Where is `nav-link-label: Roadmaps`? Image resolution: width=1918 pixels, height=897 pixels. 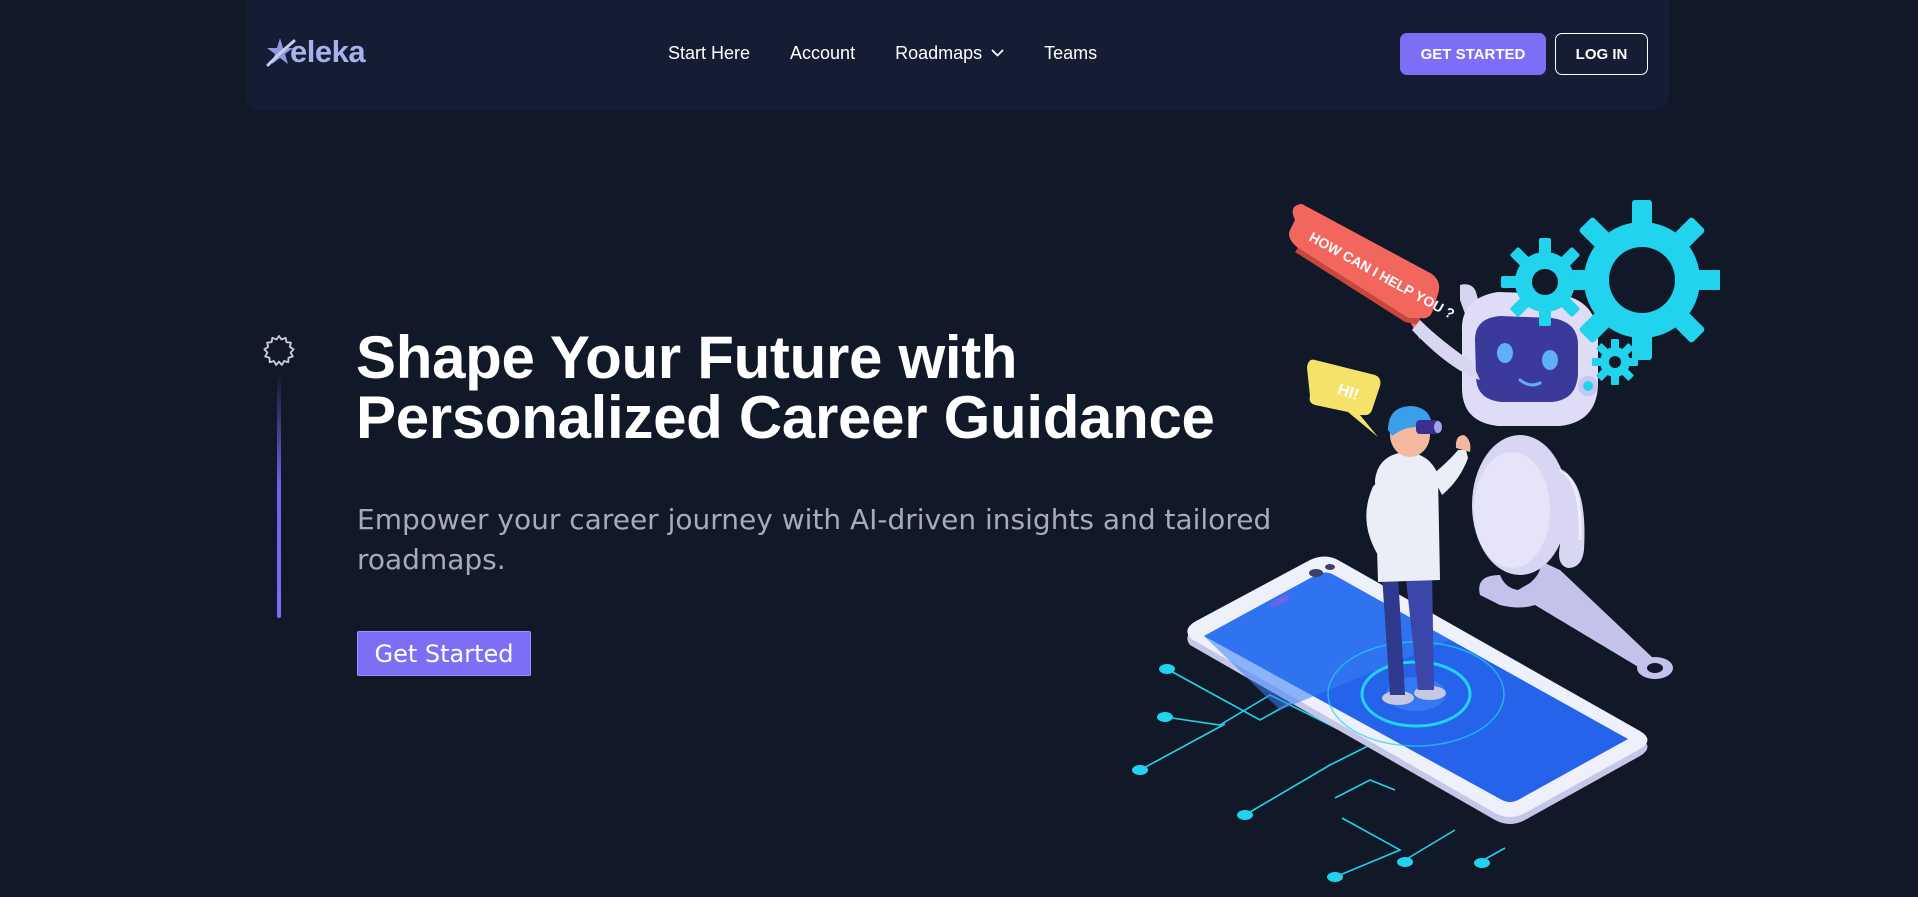 nav-link-label: Roadmaps is located at coordinates (939, 52).